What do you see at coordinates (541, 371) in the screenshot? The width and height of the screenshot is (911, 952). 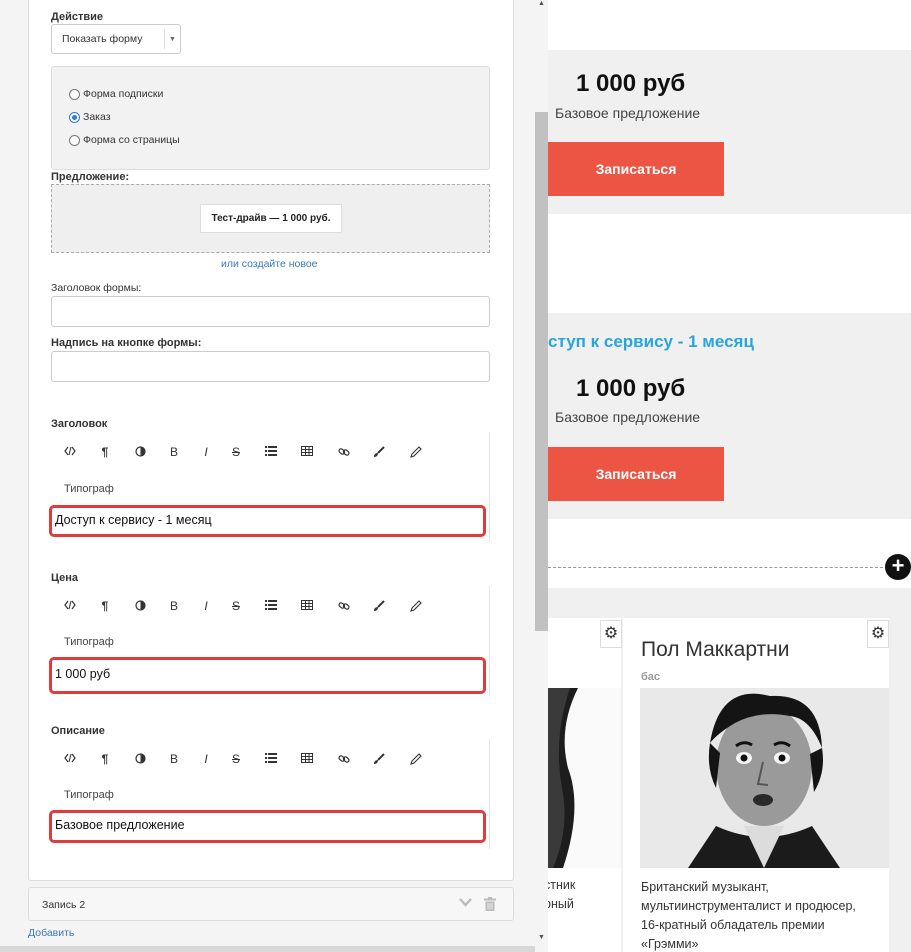 I see `scrollbar-thumb` at bounding box center [541, 371].